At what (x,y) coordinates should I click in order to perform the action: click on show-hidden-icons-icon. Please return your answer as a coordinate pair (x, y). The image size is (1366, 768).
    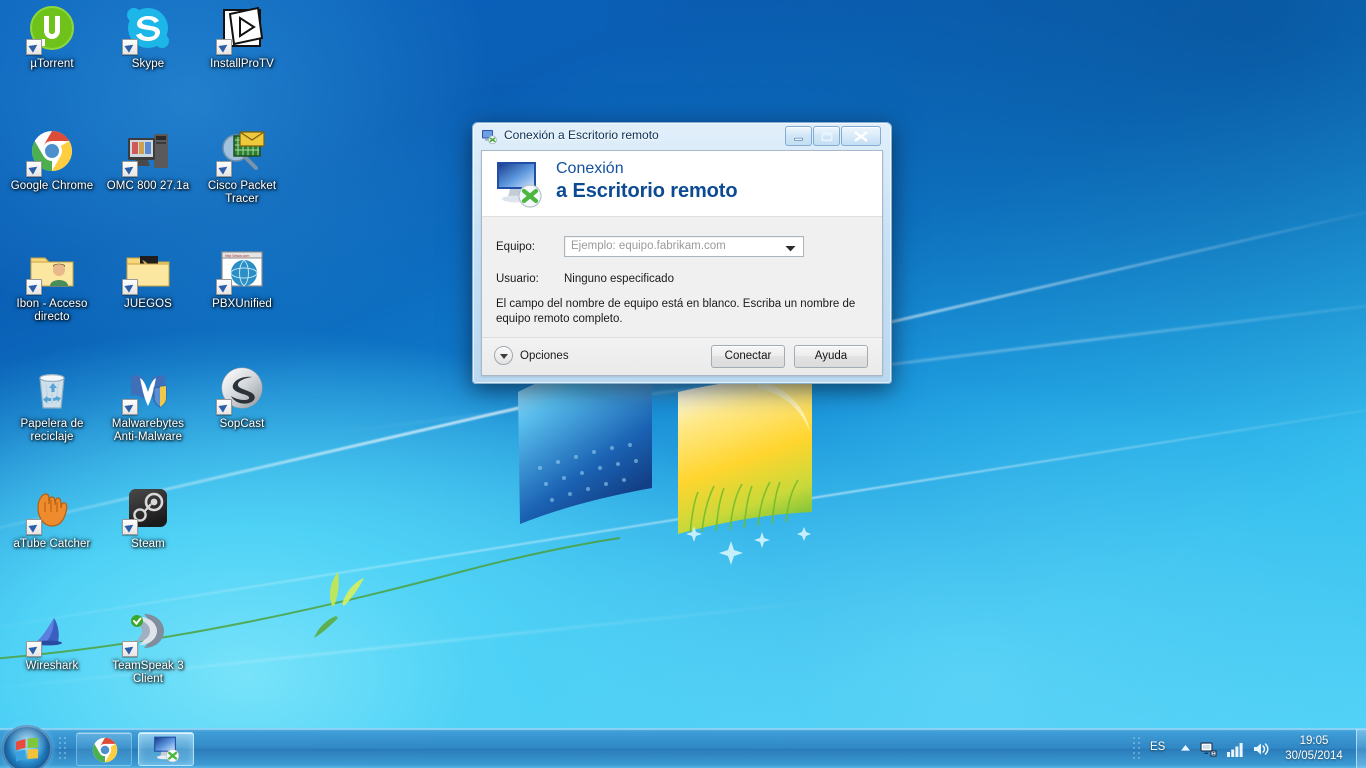
    Looking at the image, I should click on (1185, 748).